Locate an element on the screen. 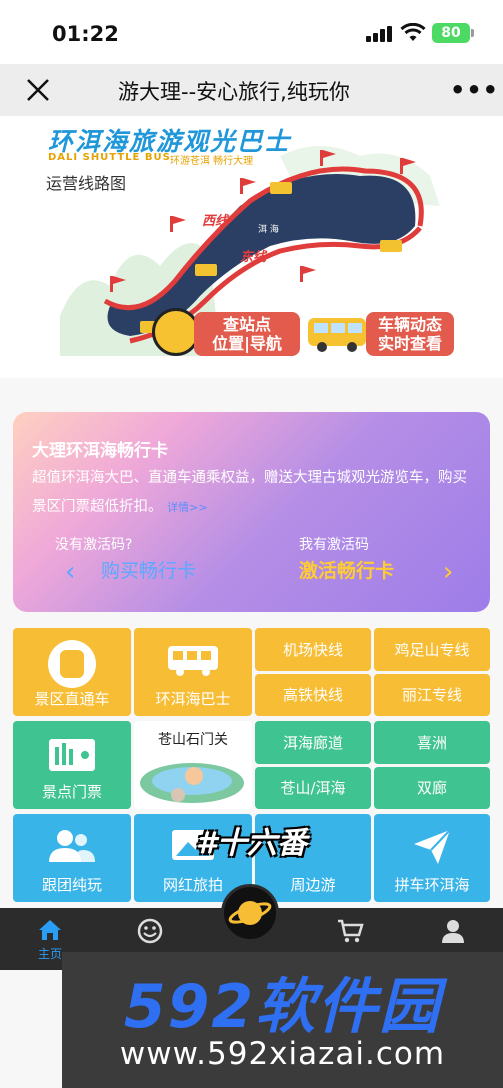 The height and width of the screenshot is (1088, 503). smile-icon is located at coordinates (150, 931).